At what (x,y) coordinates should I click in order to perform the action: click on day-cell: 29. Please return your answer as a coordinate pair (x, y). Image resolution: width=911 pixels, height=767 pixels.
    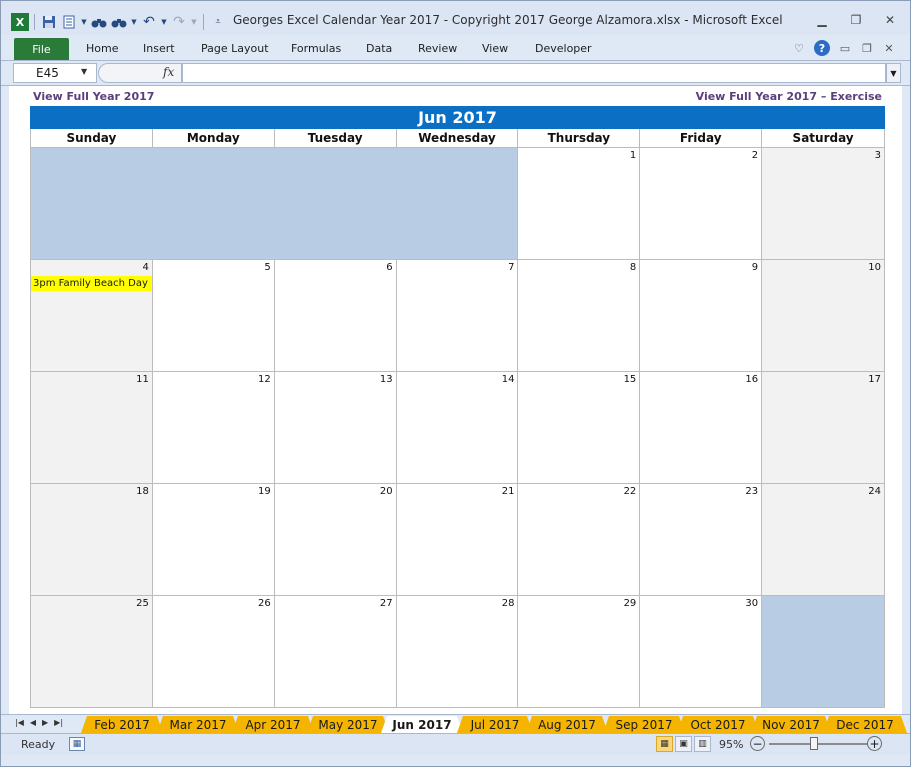
    Looking at the image, I should click on (579, 652).